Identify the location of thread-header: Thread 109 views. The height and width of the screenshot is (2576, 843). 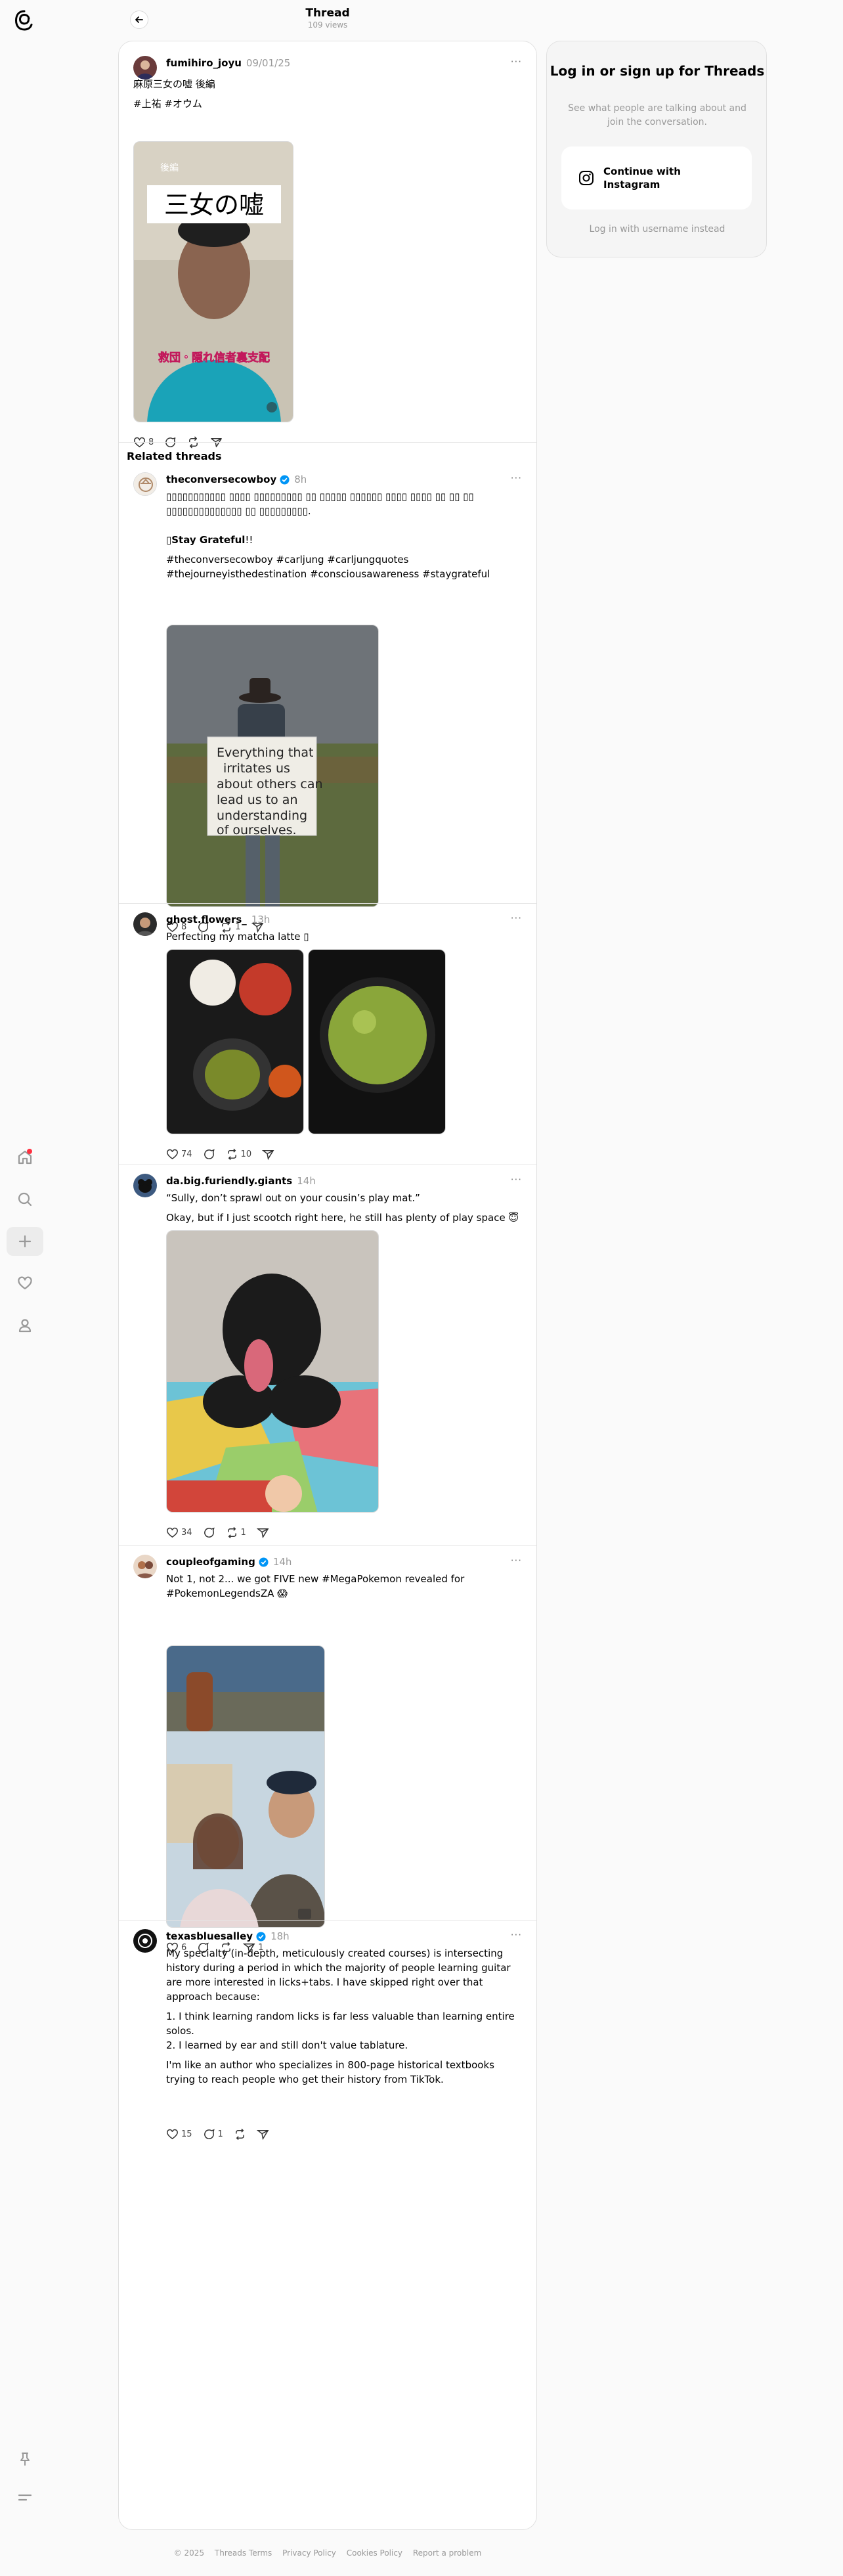
(327, 19).